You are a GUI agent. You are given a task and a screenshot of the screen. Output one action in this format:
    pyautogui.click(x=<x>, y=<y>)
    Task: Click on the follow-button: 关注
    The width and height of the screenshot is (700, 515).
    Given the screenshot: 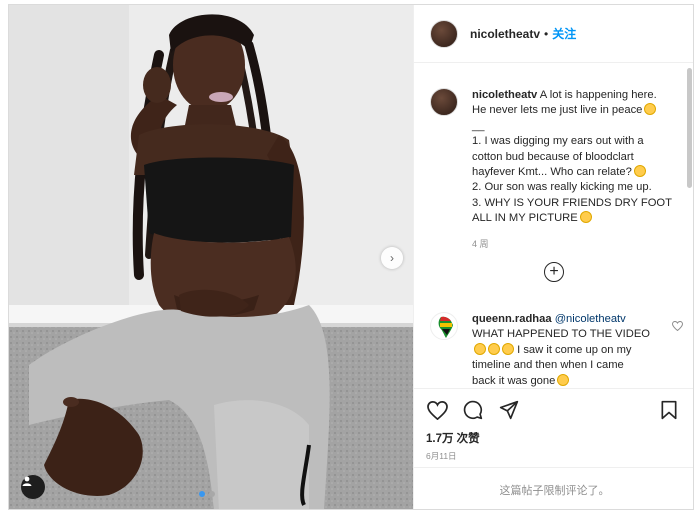 What is the action you would take?
    pyautogui.click(x=564, y=33)
    